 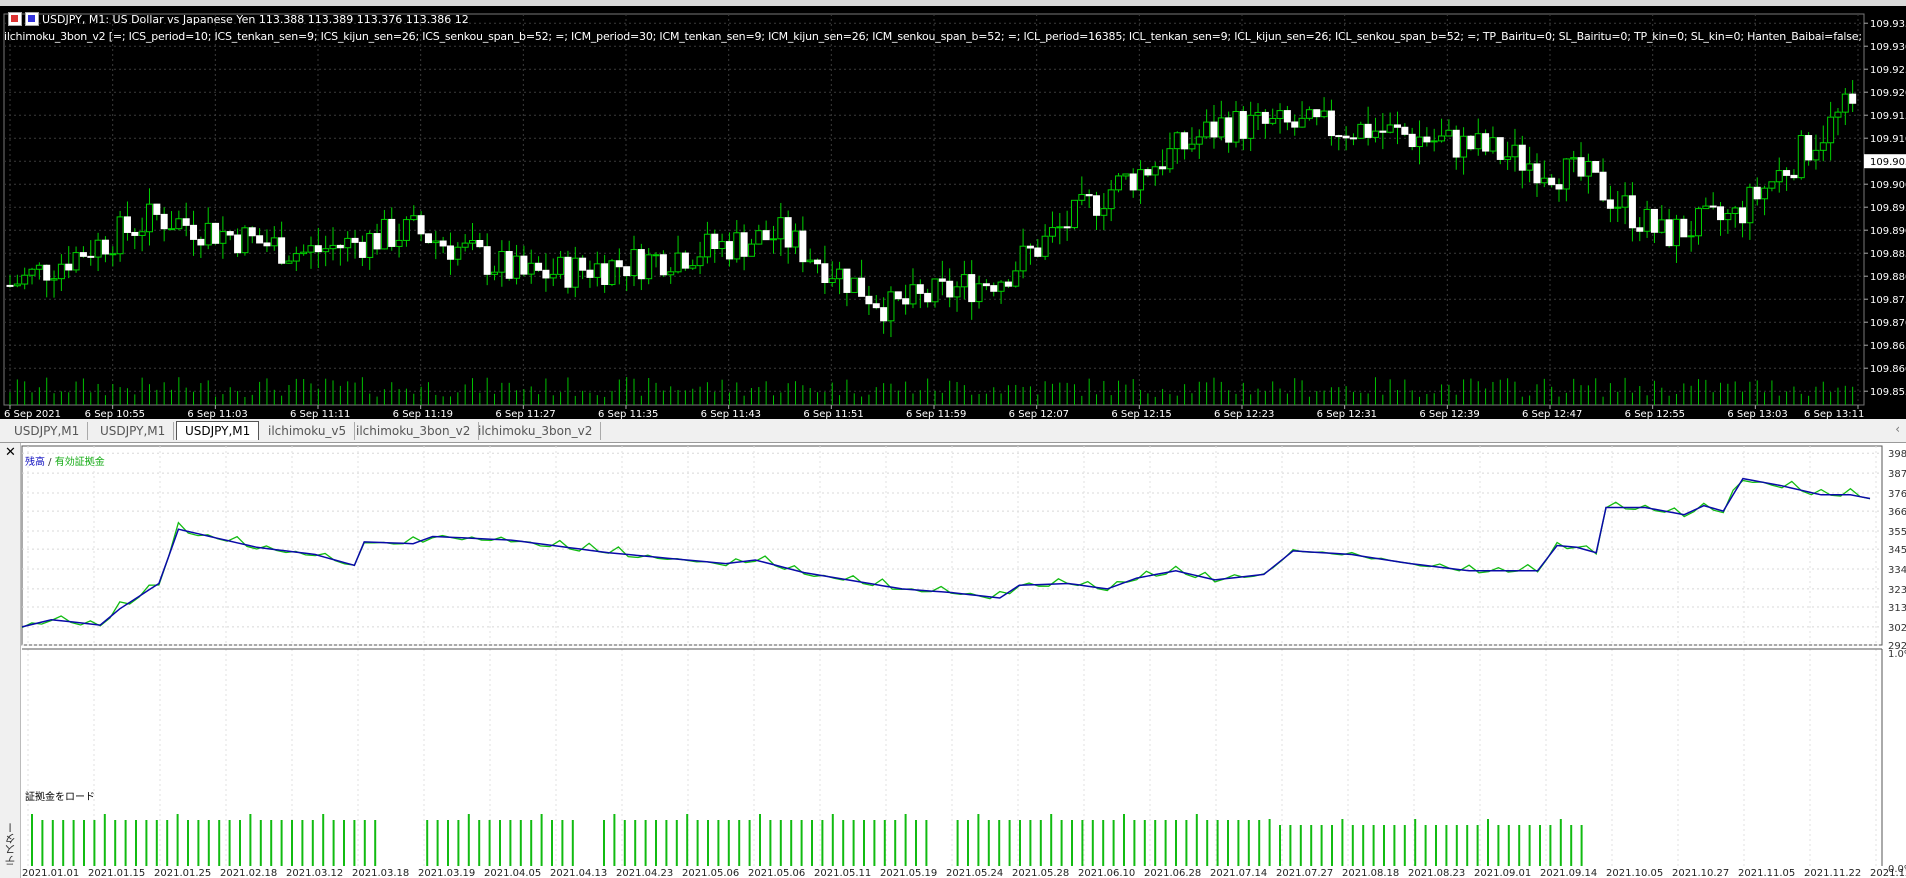 What do you see at coordinates (1888, 116) in the screenshot?
I see `price-tick-label: 109.915` at bounding box center [1888, 116].